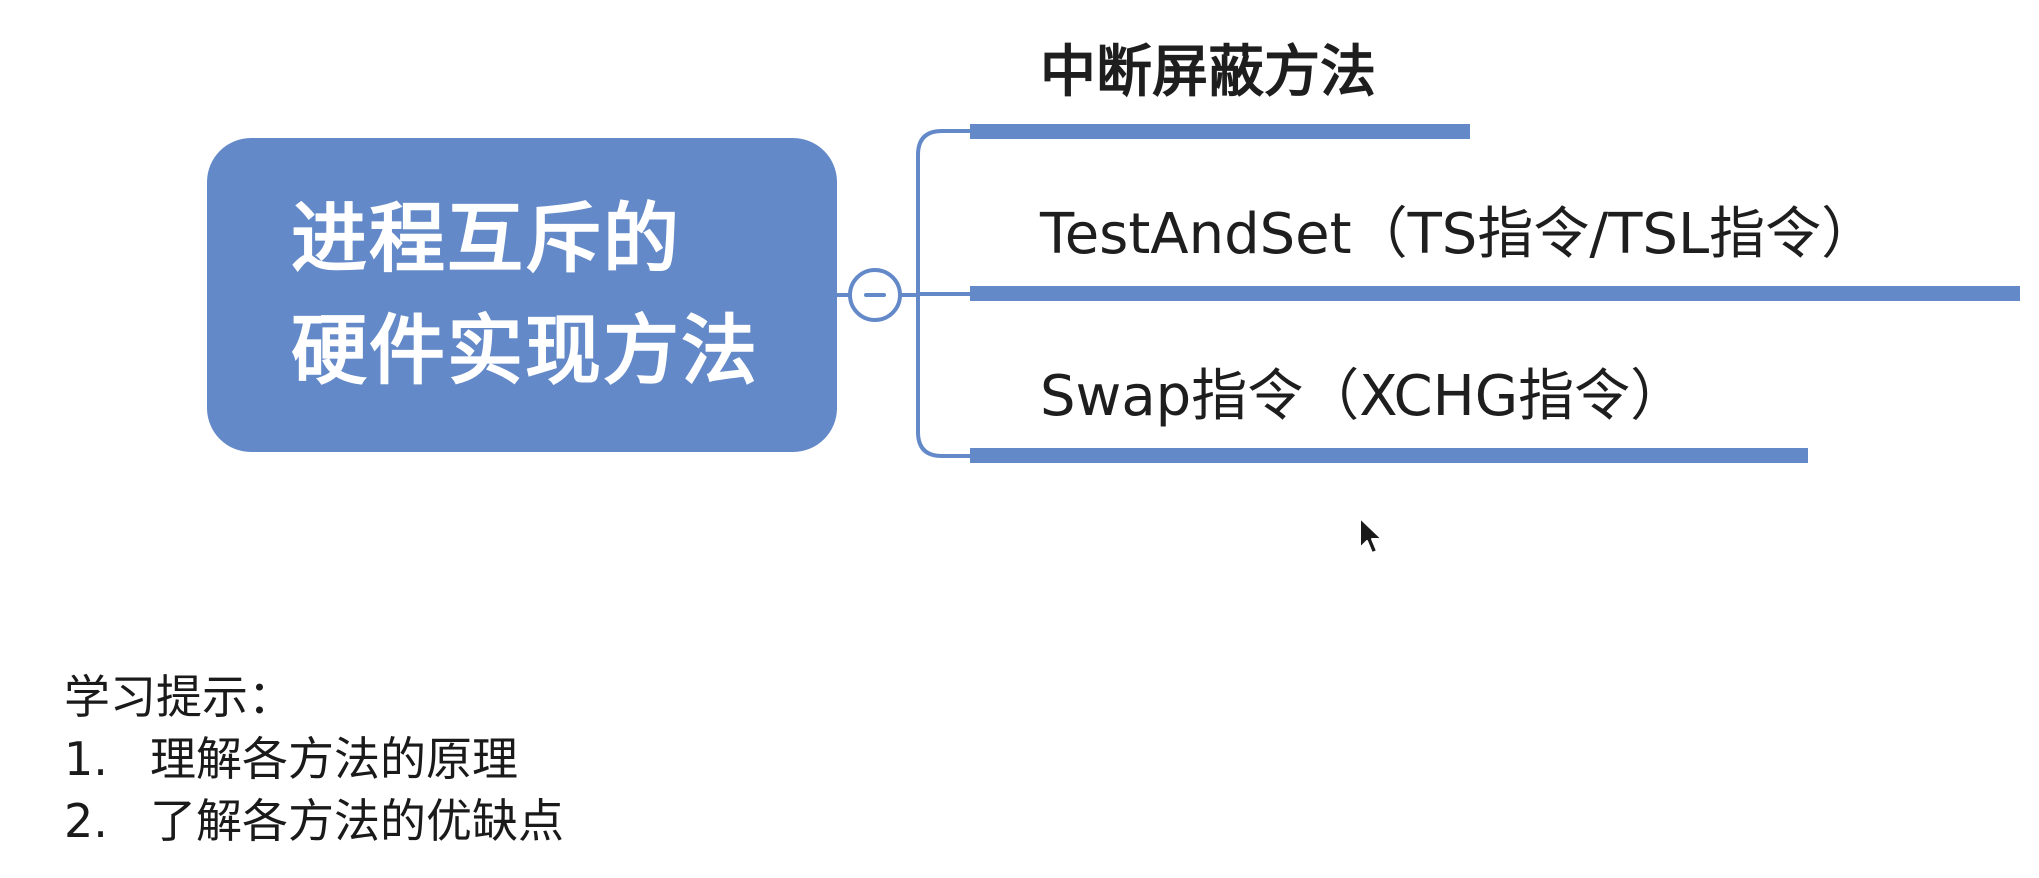 The image size is (2039, 878). Describe the element at coordinates (1208, 73) in the screenshot. I see `branch-label-interrupt-mask: 中断屏蔽方法` at that location.